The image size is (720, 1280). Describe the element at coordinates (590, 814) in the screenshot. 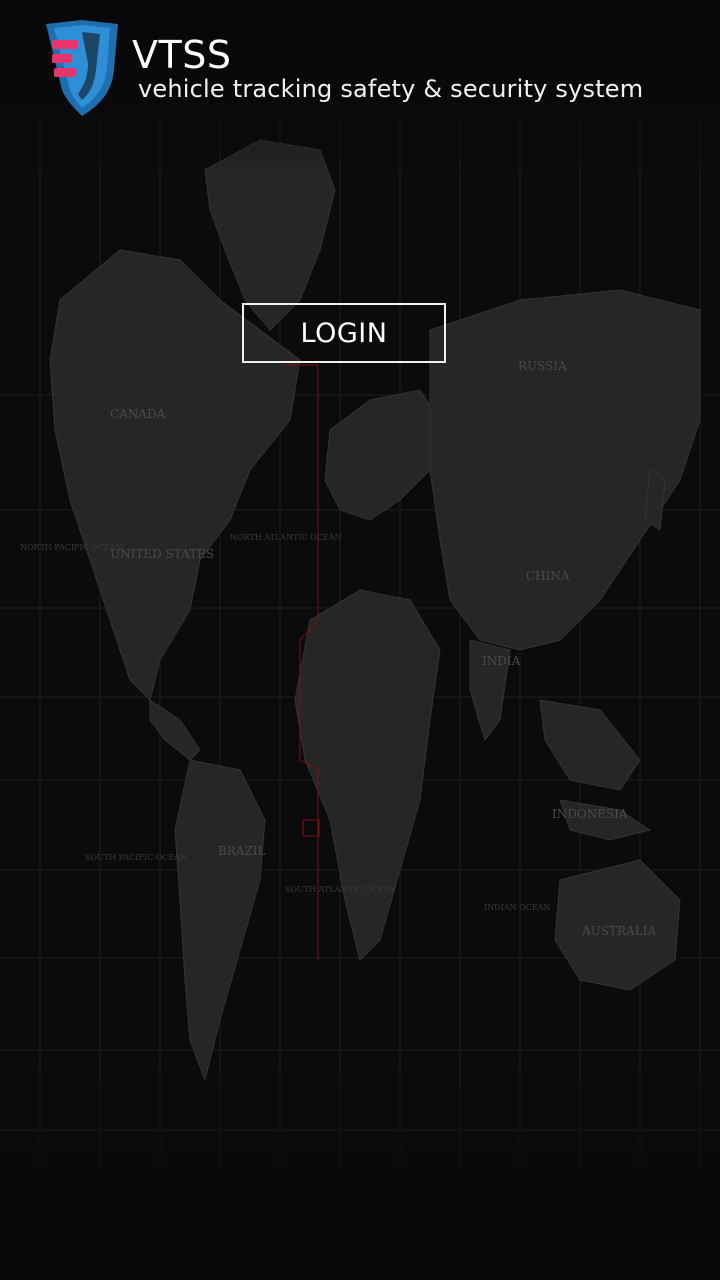

I see `map-label-indonesia: INDONESIA` at that location.